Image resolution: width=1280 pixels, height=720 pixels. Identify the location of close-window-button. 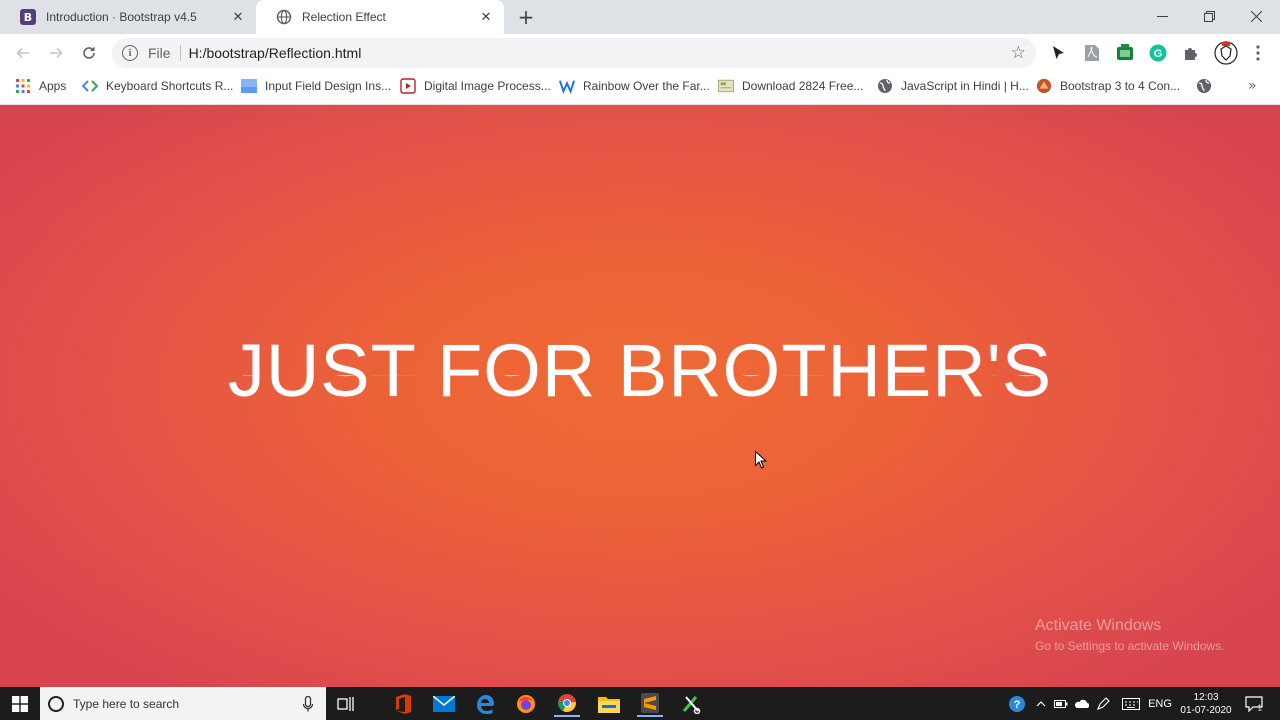
(1256, 16).